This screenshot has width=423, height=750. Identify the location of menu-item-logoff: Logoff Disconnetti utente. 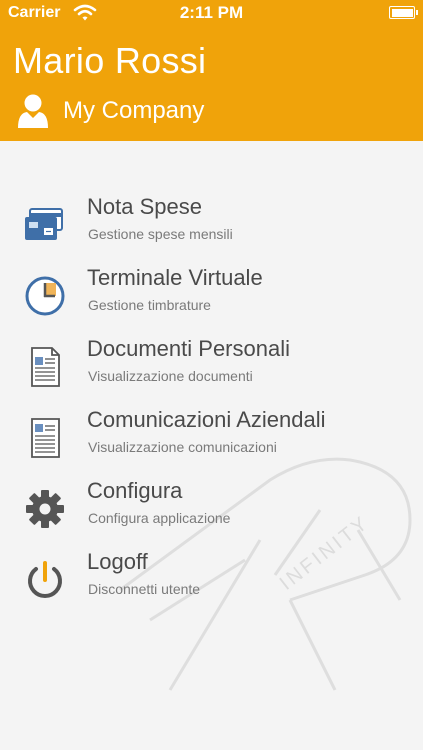
(211, 576).